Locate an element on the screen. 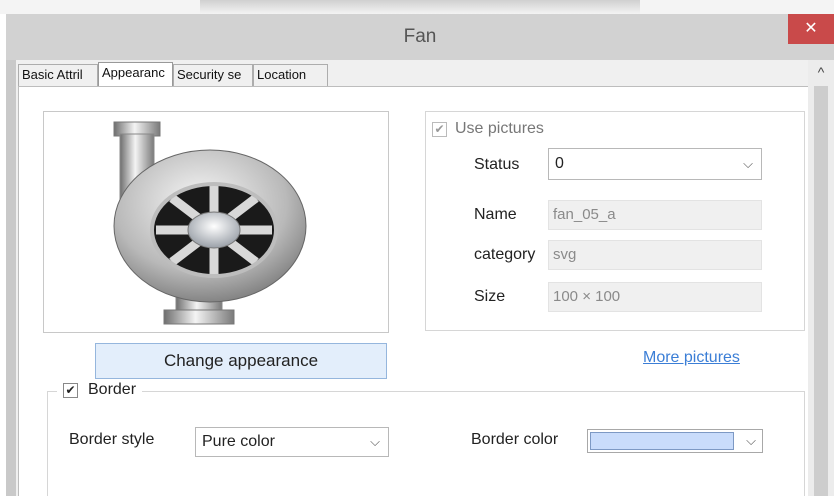  tab-location: Location is located at coordinates (290, 75).